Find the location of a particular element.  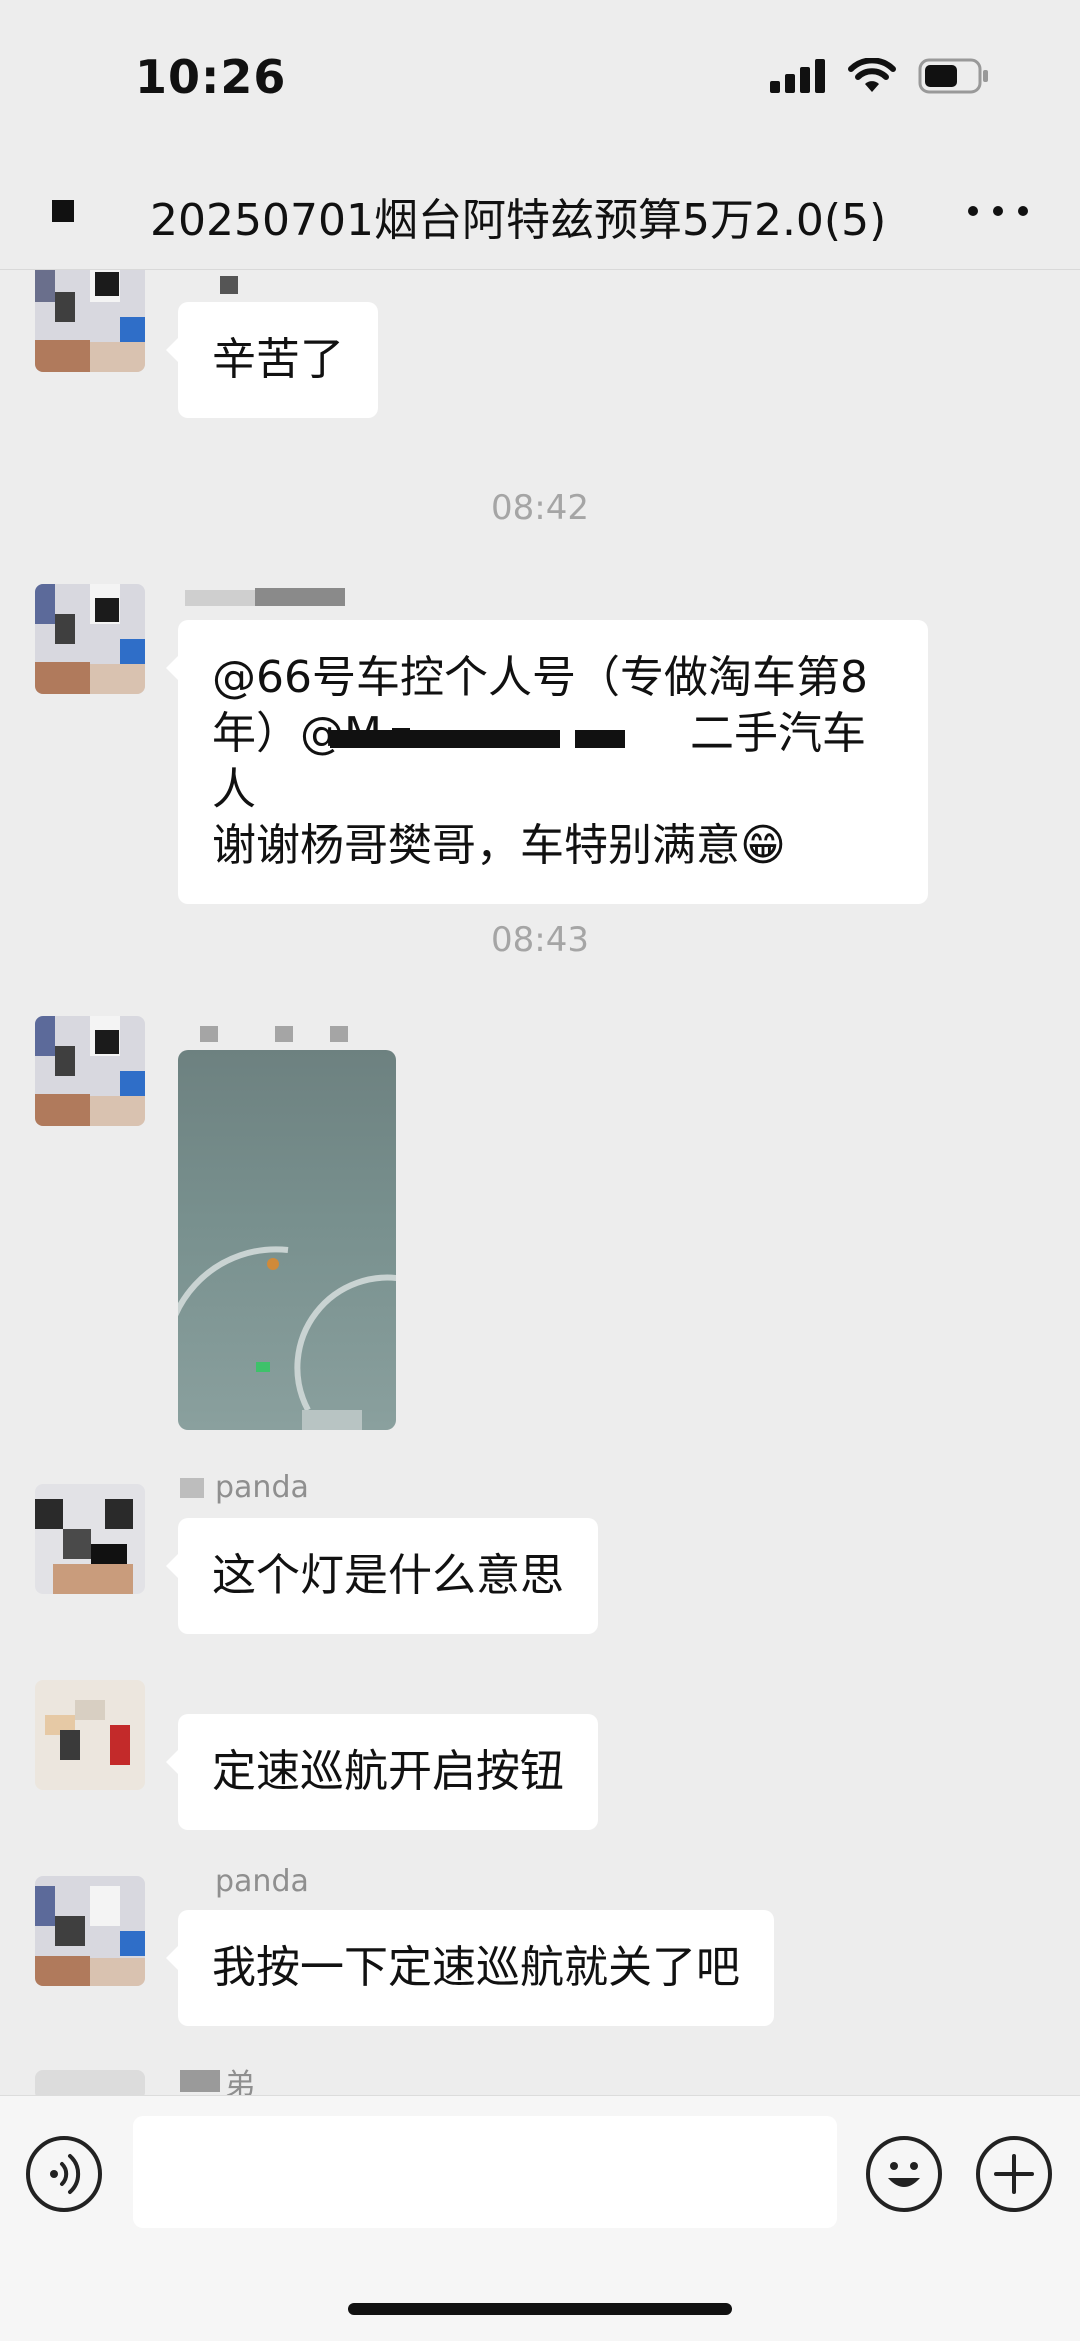

message-bubble: 辛苦了 is located at coordinates (272, 360).